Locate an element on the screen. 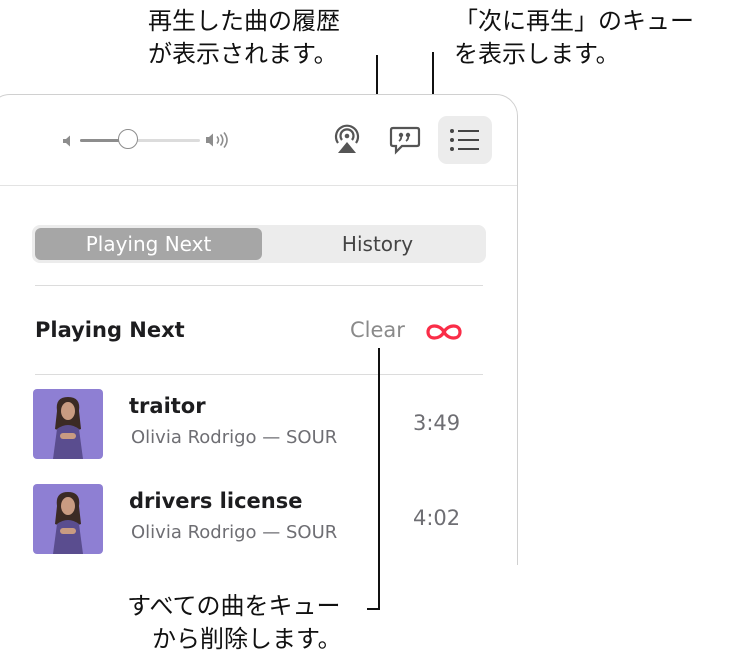 Image resolution: width=729 pixels, height=660 pixels. clear-callout-line1: すべての曲をキュー is located at coordinates (234, 606).